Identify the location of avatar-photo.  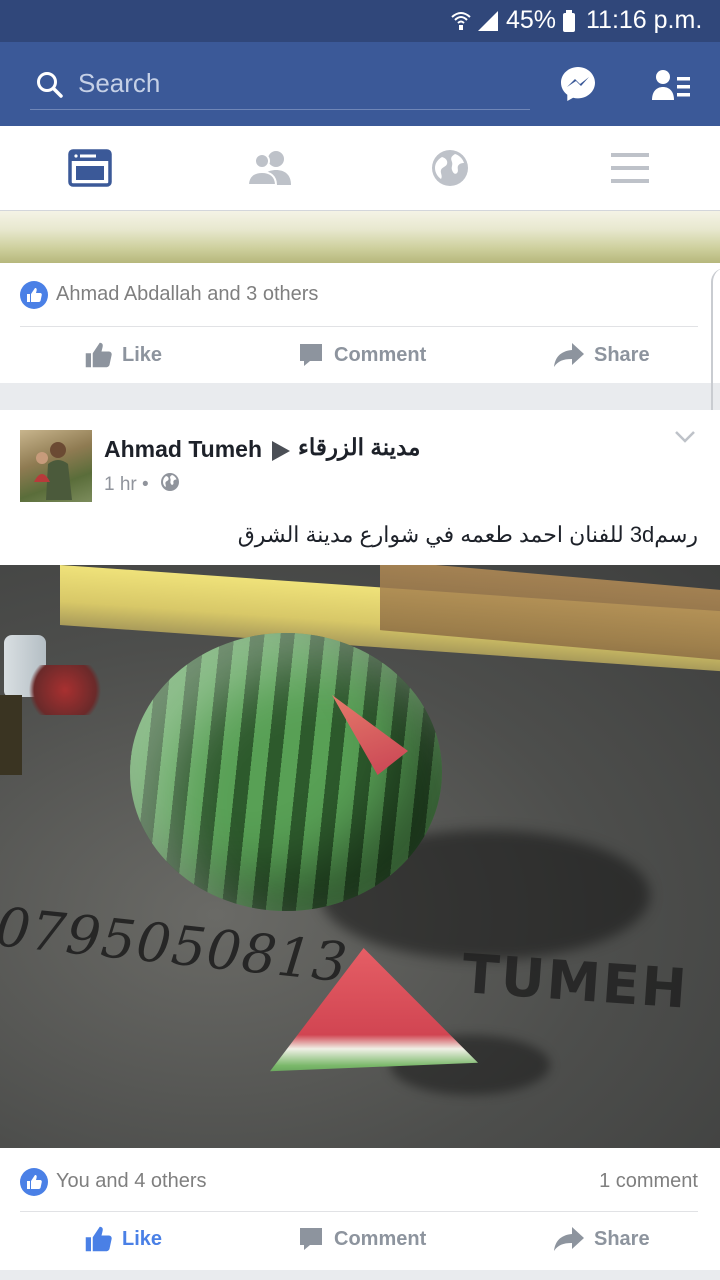
(53, 471).